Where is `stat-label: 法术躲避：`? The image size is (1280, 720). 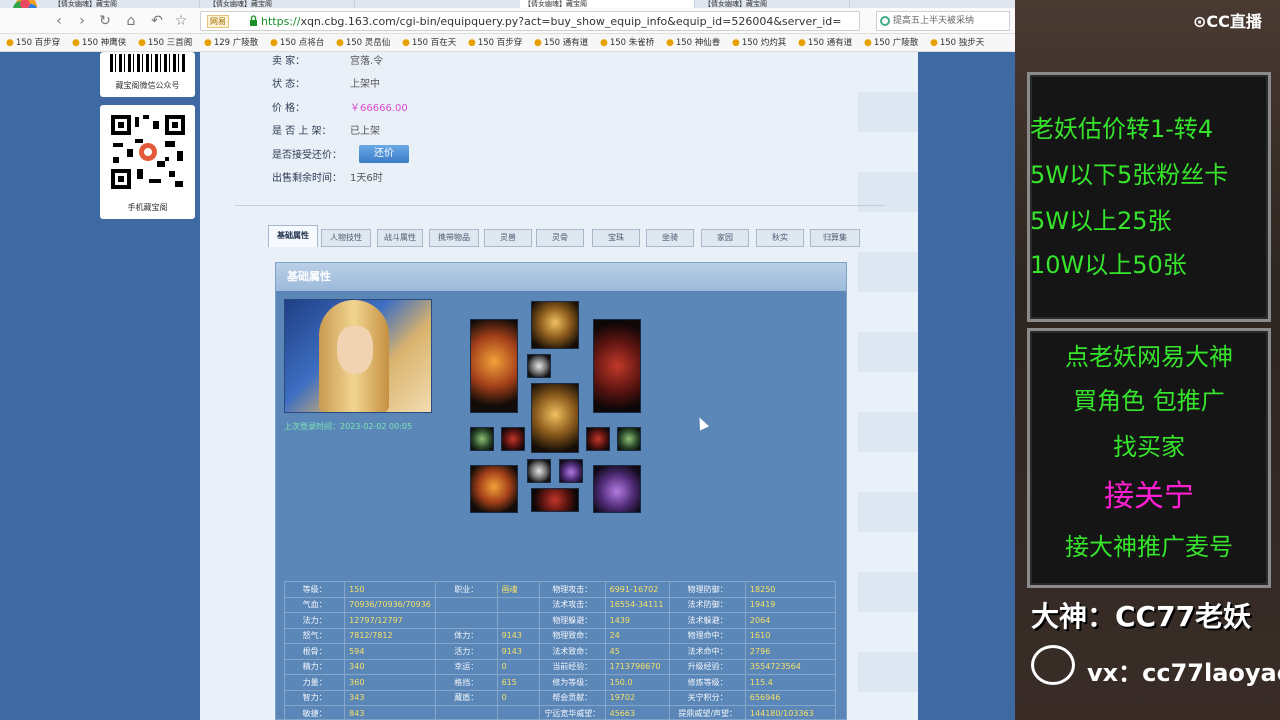
stat-label: 法术躲避： is located at coordinates (707, 620).